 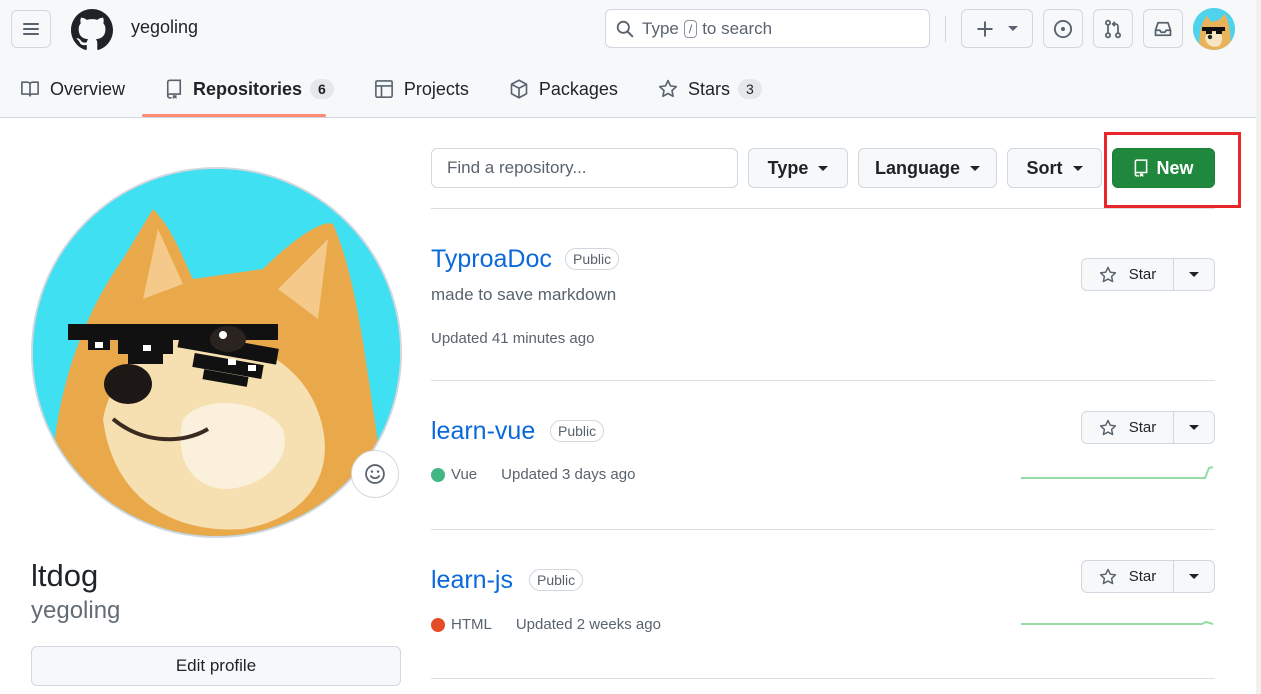 What do you see at coordinates (464, 474) in the screenshot?
I see `repo-language: Vue` at bounding box center [464, 474].